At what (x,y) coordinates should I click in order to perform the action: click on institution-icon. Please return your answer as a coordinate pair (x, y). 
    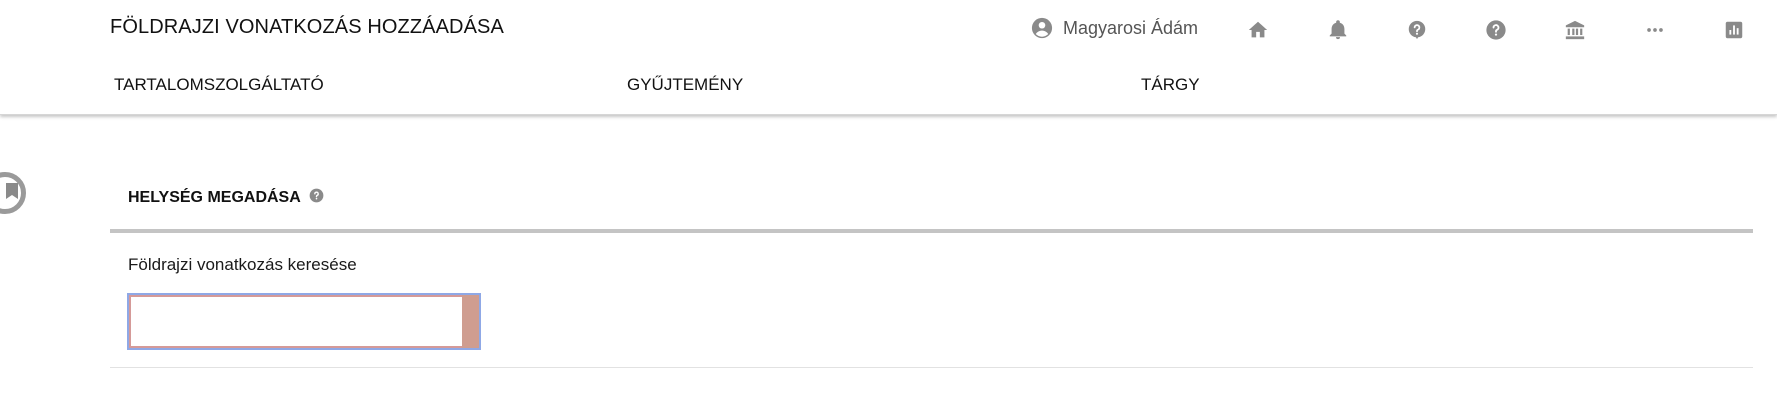
    Looking at the image, I should click on (1575, 30).